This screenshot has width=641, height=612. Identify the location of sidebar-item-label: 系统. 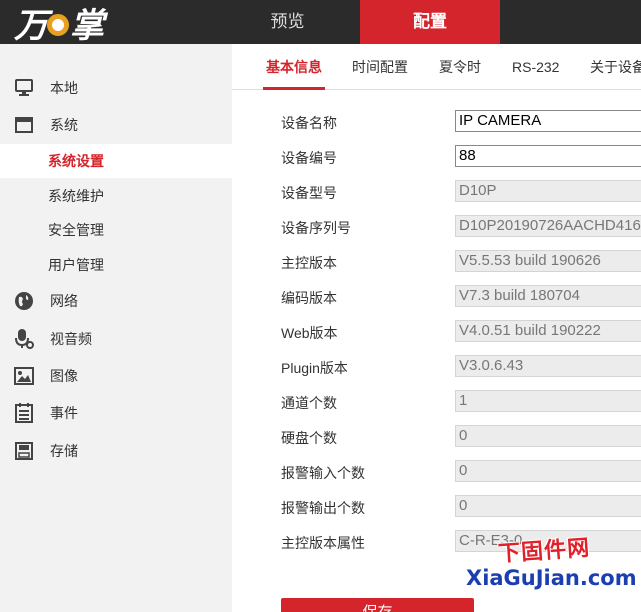
(64, 125).